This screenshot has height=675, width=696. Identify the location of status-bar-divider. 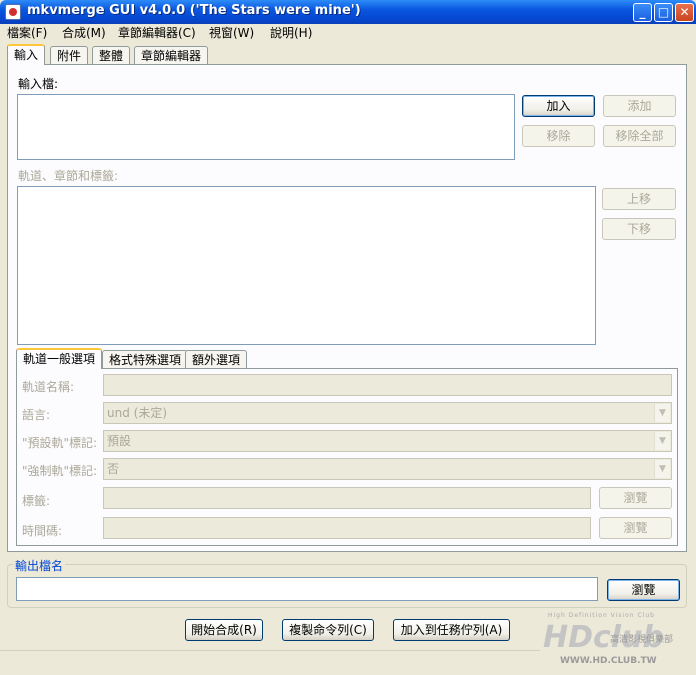
(270, 650).